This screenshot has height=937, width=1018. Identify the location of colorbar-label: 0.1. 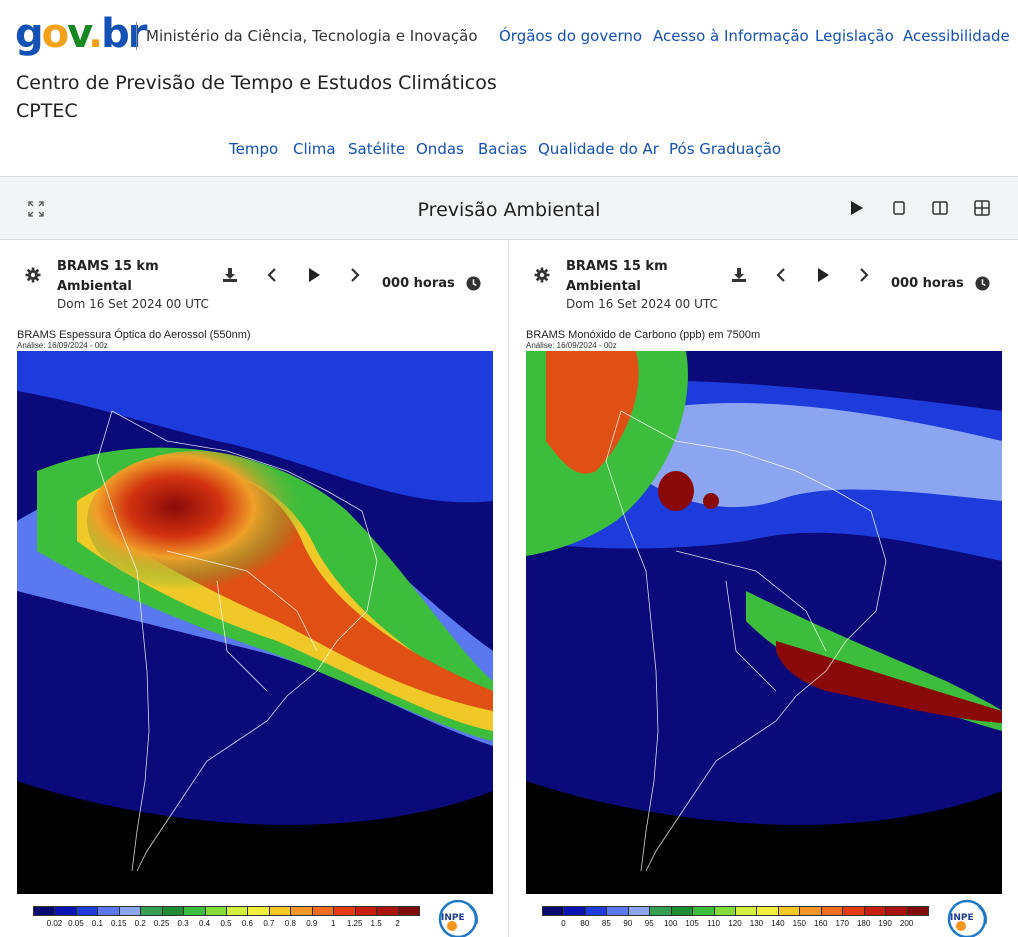
(97, 923).